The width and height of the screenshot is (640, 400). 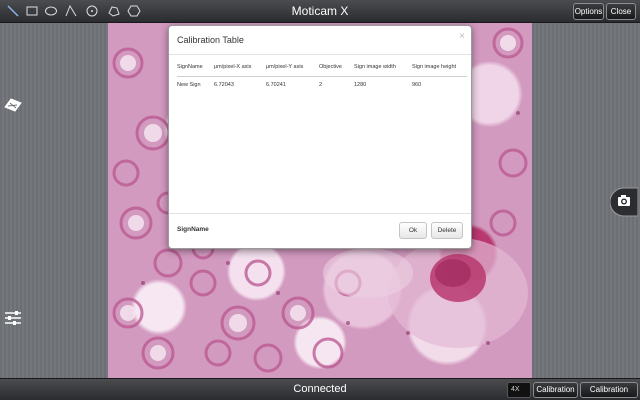 What do you see at coordinates (240, 70) in the screenshot?
I see `column-header: μm/pixel-X axis` at bounding box center [240, 70].